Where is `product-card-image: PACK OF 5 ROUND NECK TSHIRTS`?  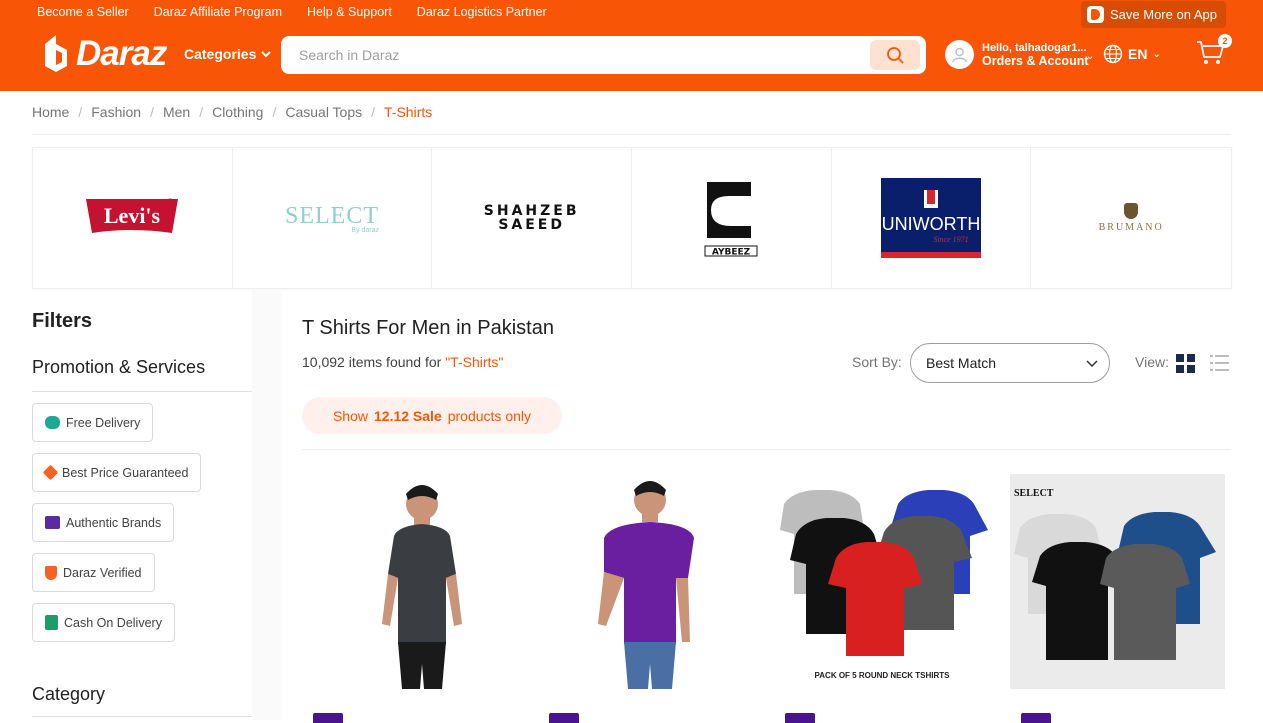 product-card-image: PACK OF 5 ROUND NECK TSHIRTS is located at coordinates (881, 581).